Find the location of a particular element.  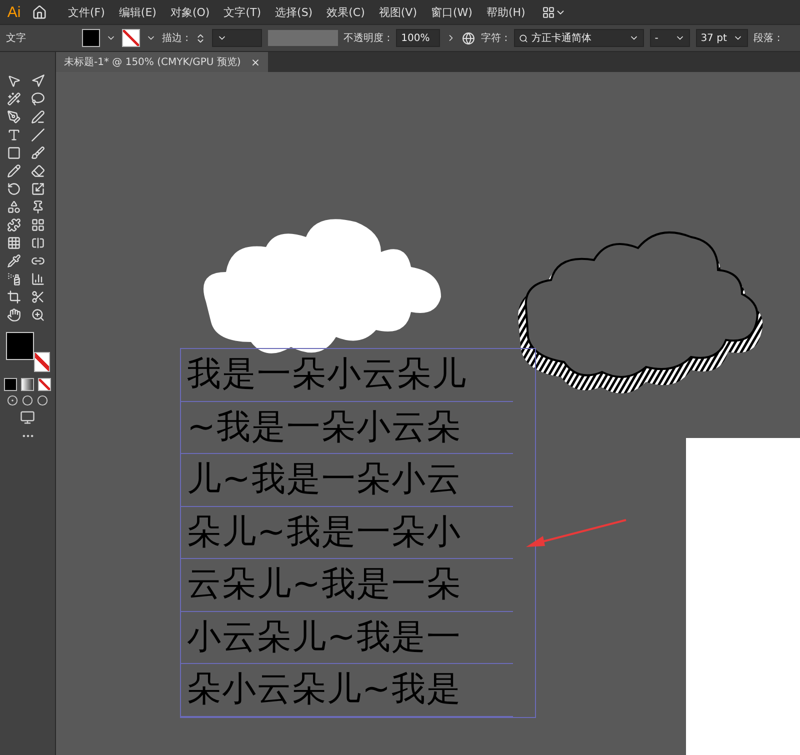

pencil-icon is located at coordinates (13, 171).